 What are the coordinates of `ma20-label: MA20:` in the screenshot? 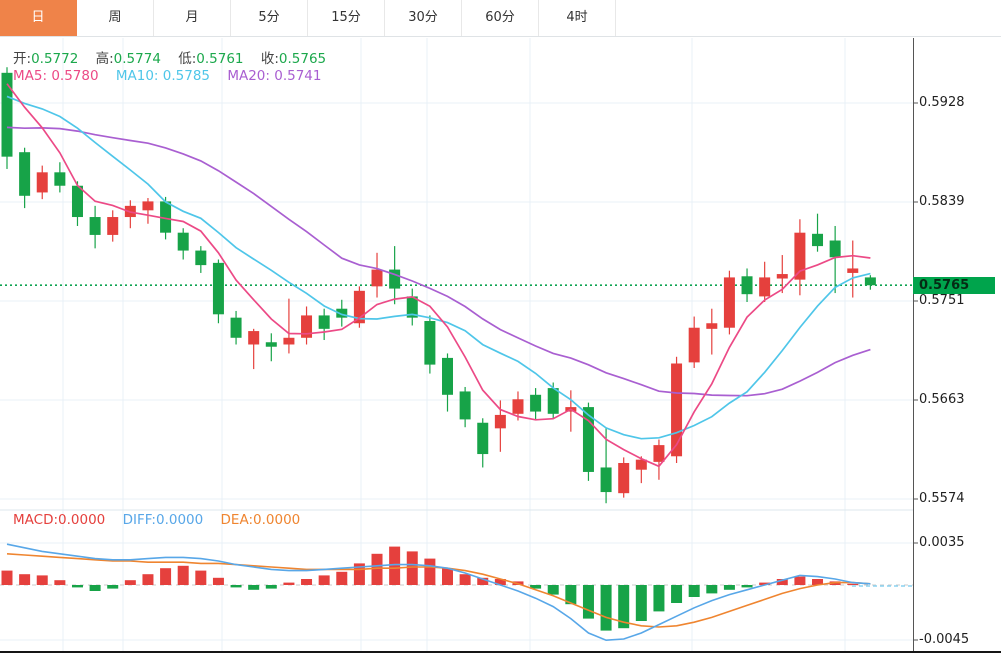 It's located at (248, 76).